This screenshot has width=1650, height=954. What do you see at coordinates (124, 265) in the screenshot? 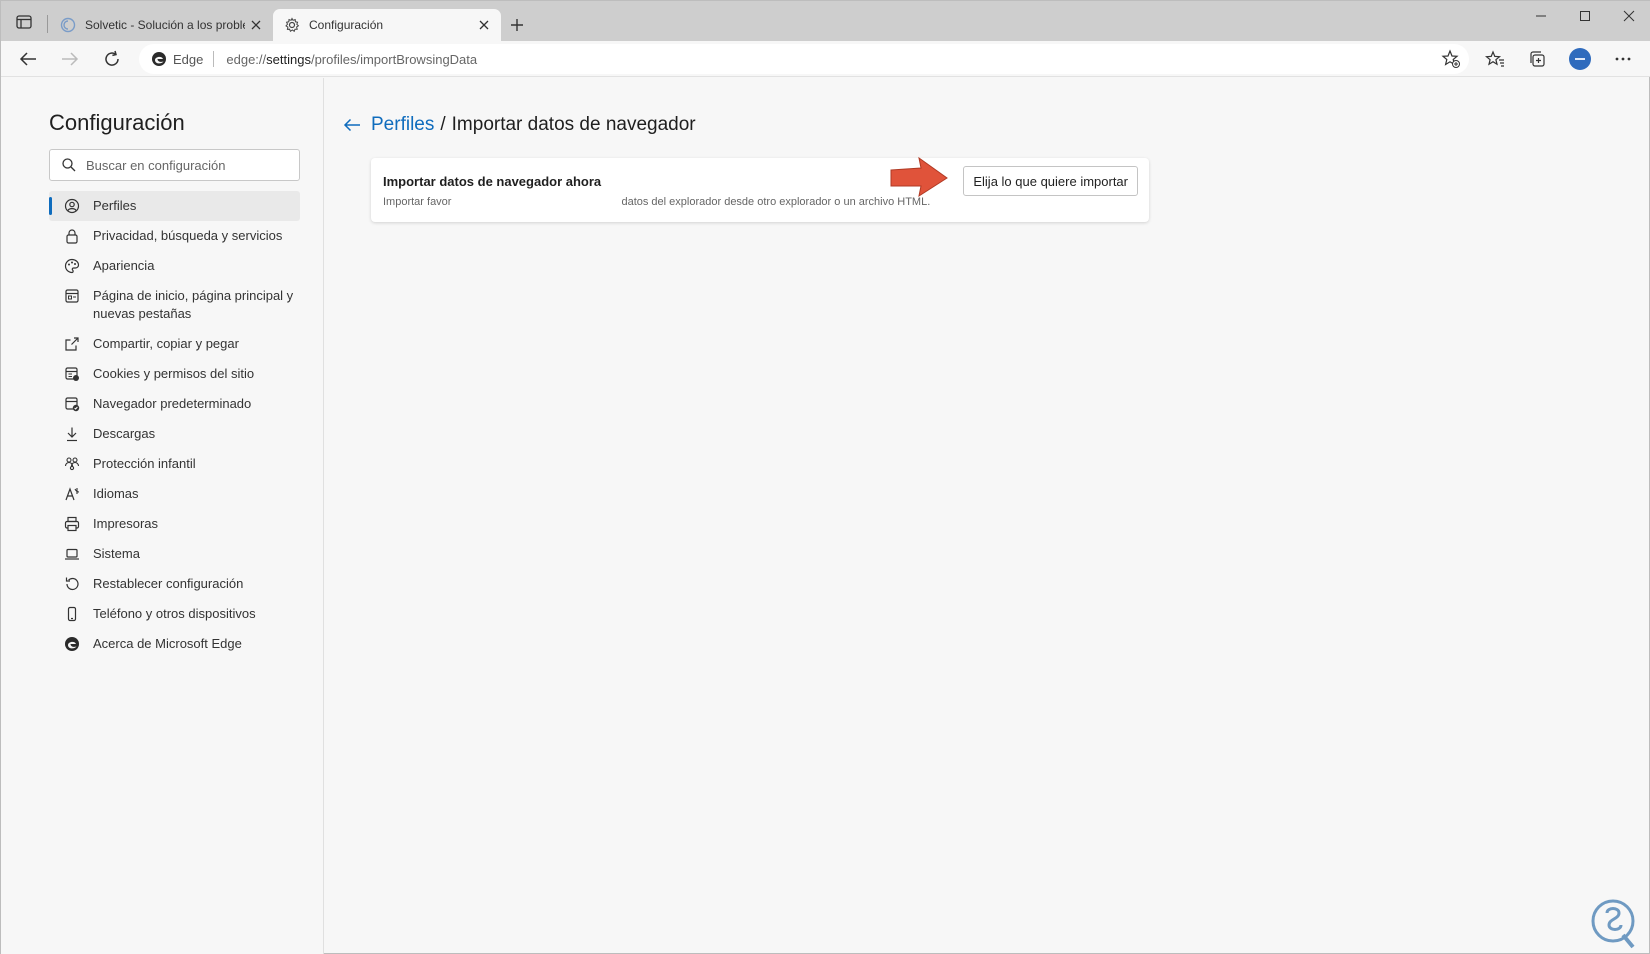
I see `sidebar-item-label: Apariencia` at bounding box center [124, 265].